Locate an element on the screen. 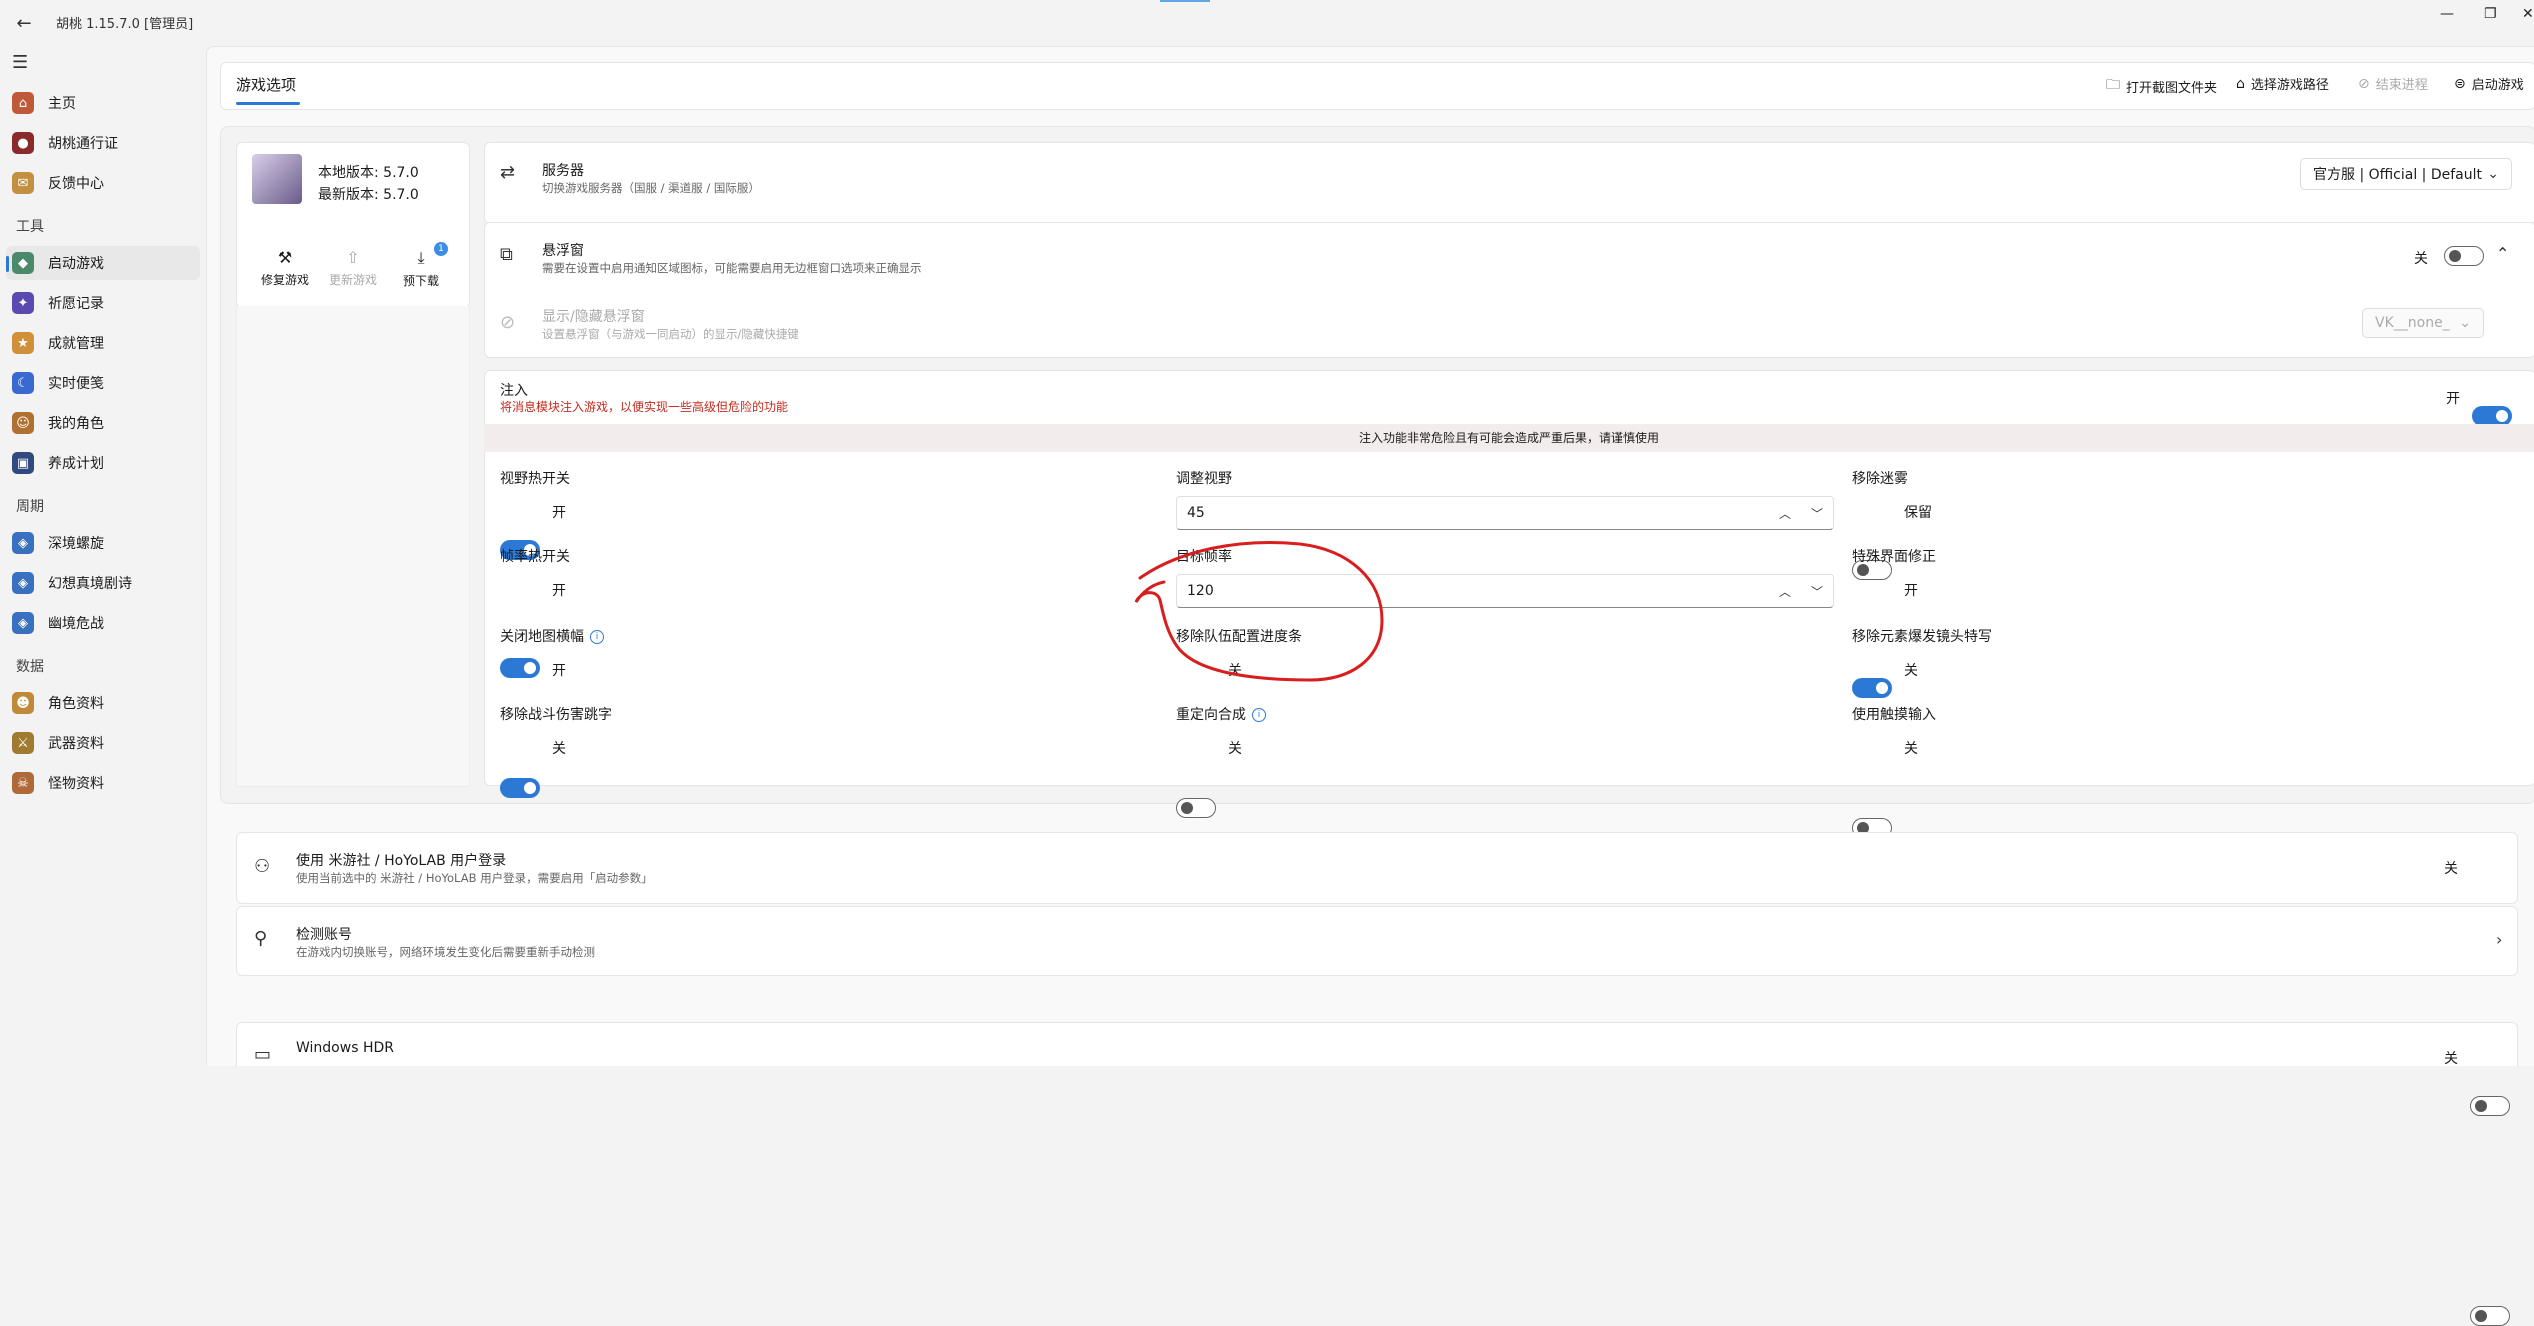 The image size is (2534, 1326). back-arrow-icon: ← is located at coordinates (24, 24).